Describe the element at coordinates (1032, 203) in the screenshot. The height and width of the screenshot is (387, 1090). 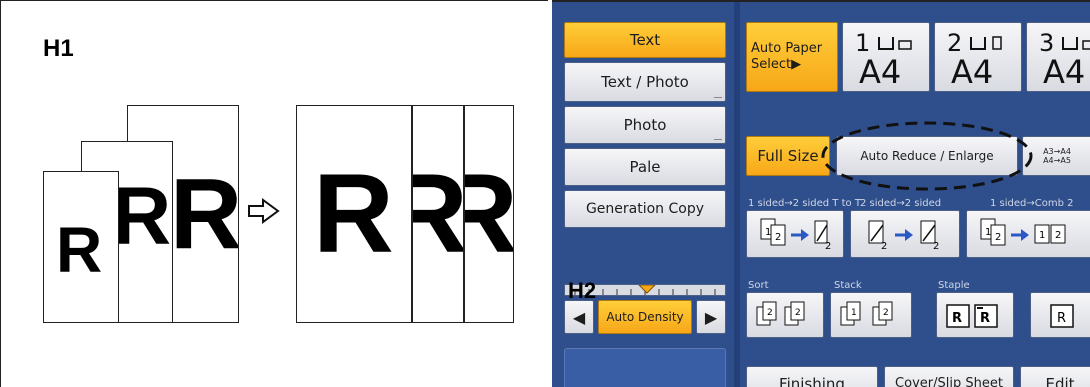
I see `duplex-label-3: 1 sided→Comb 2` at that location.